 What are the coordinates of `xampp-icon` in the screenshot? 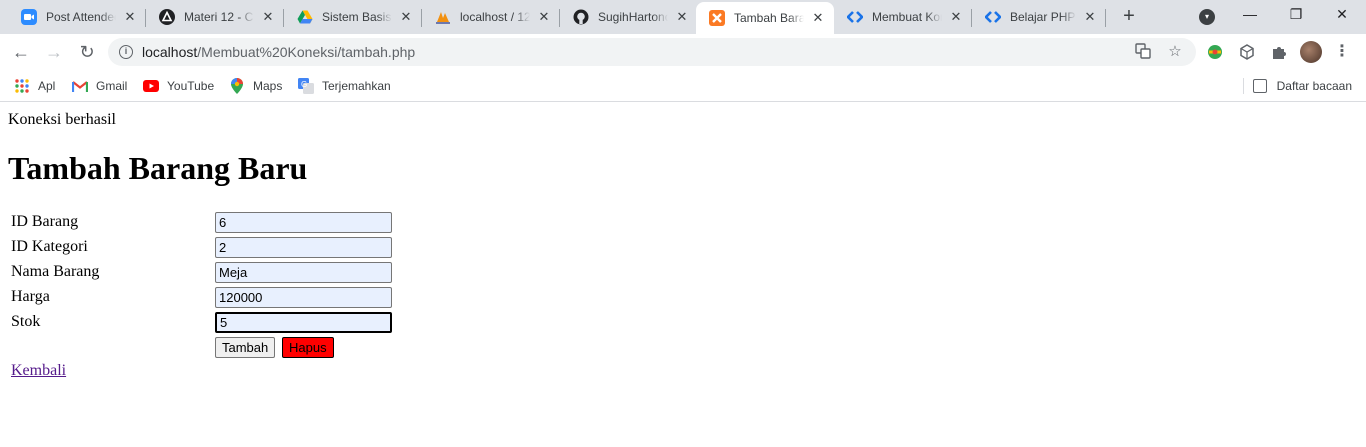 It's located at (717, 18).